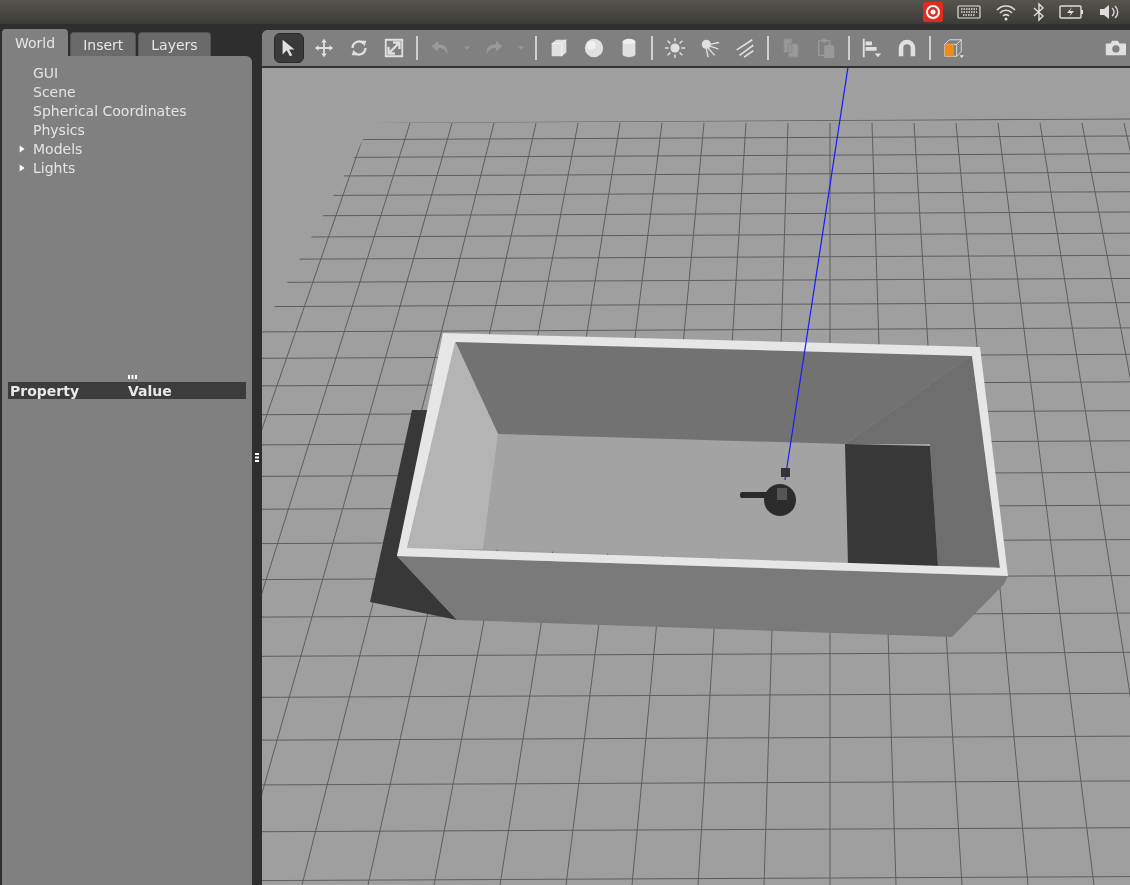  What do you see at coordinates (872, 48) in the screenshot?
I see `align-icon` at bounding box center [872, 48].